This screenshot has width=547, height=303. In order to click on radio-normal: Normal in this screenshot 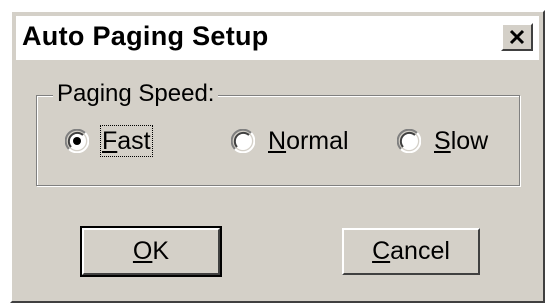, I will do `click(290, 141)`.